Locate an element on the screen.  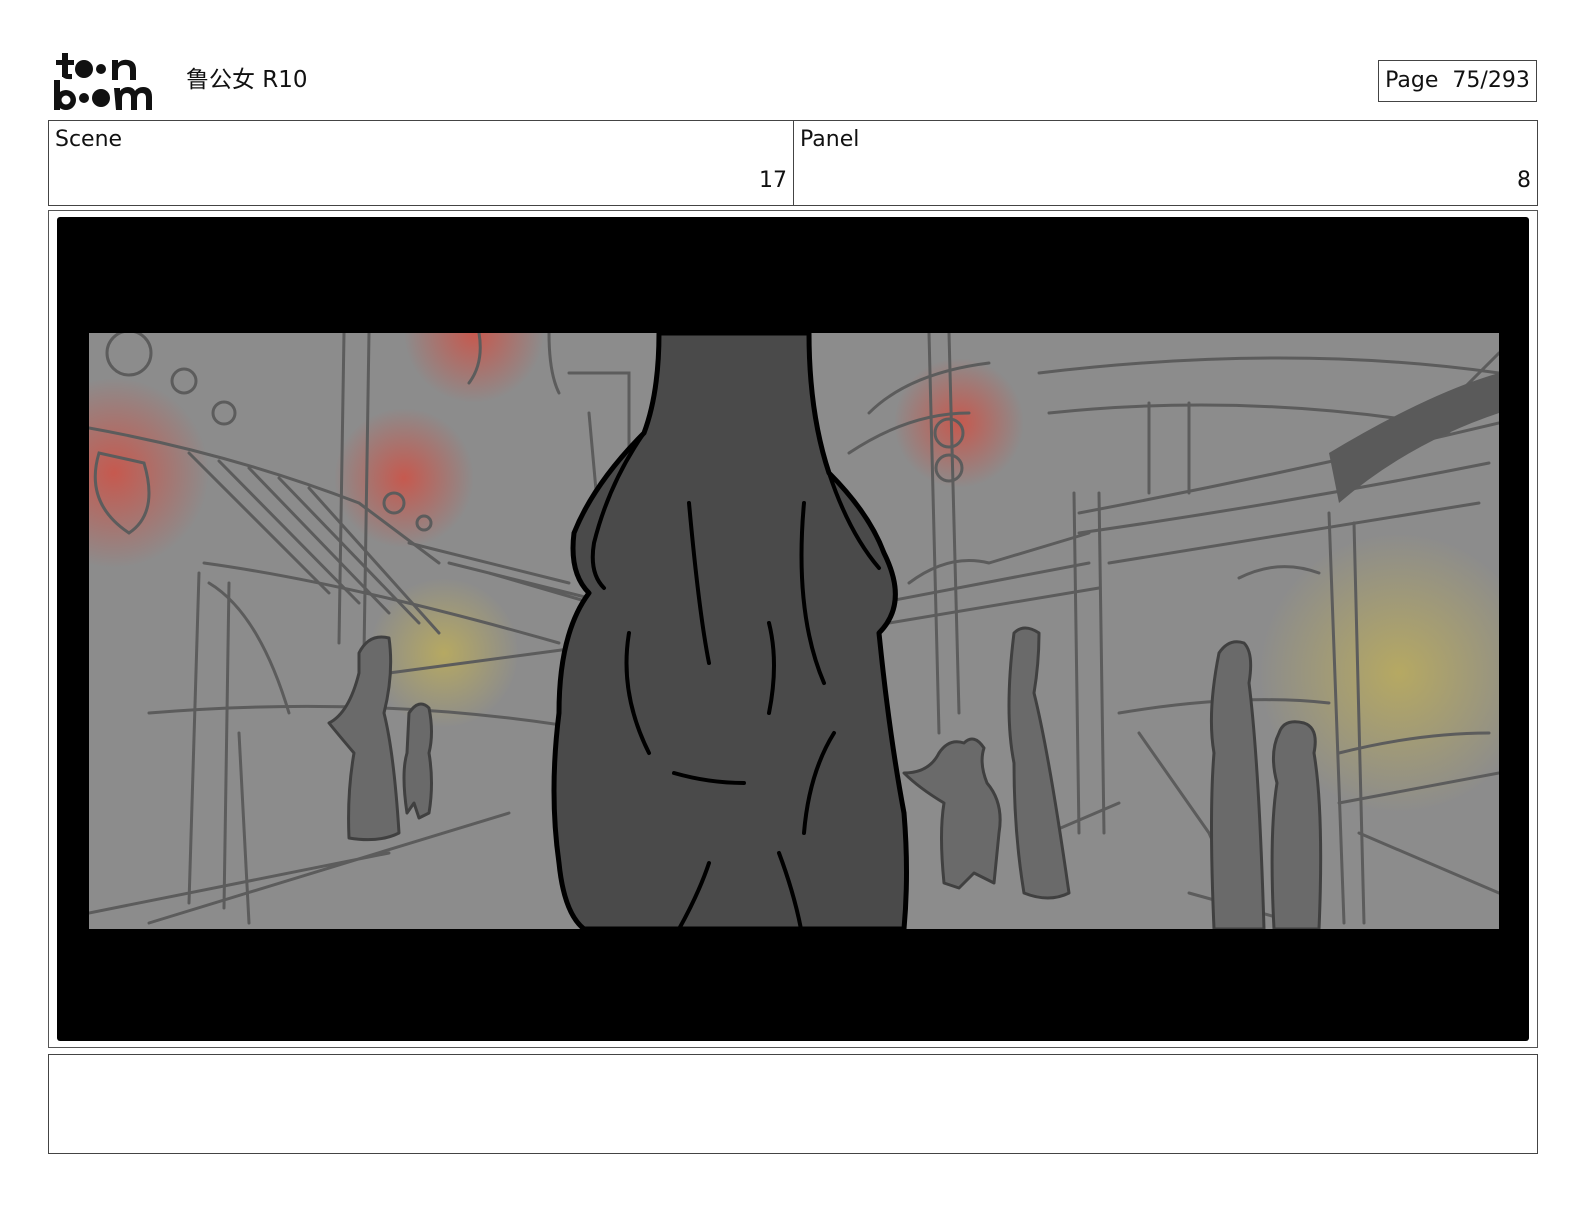
page-number: 75/293 is located at coordinates (1491, 80).